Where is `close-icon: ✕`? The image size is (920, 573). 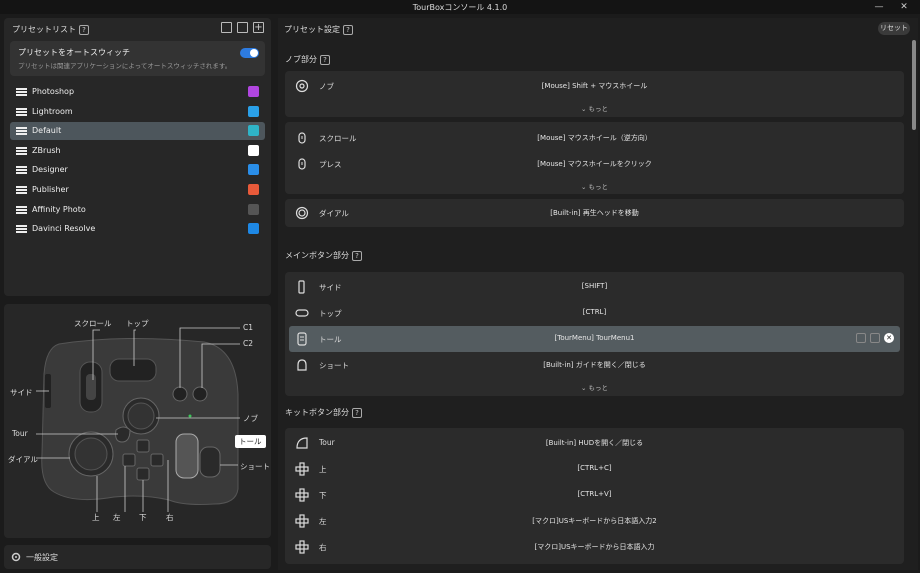 close-icon: ✕ is located at coordinates (904, 7).